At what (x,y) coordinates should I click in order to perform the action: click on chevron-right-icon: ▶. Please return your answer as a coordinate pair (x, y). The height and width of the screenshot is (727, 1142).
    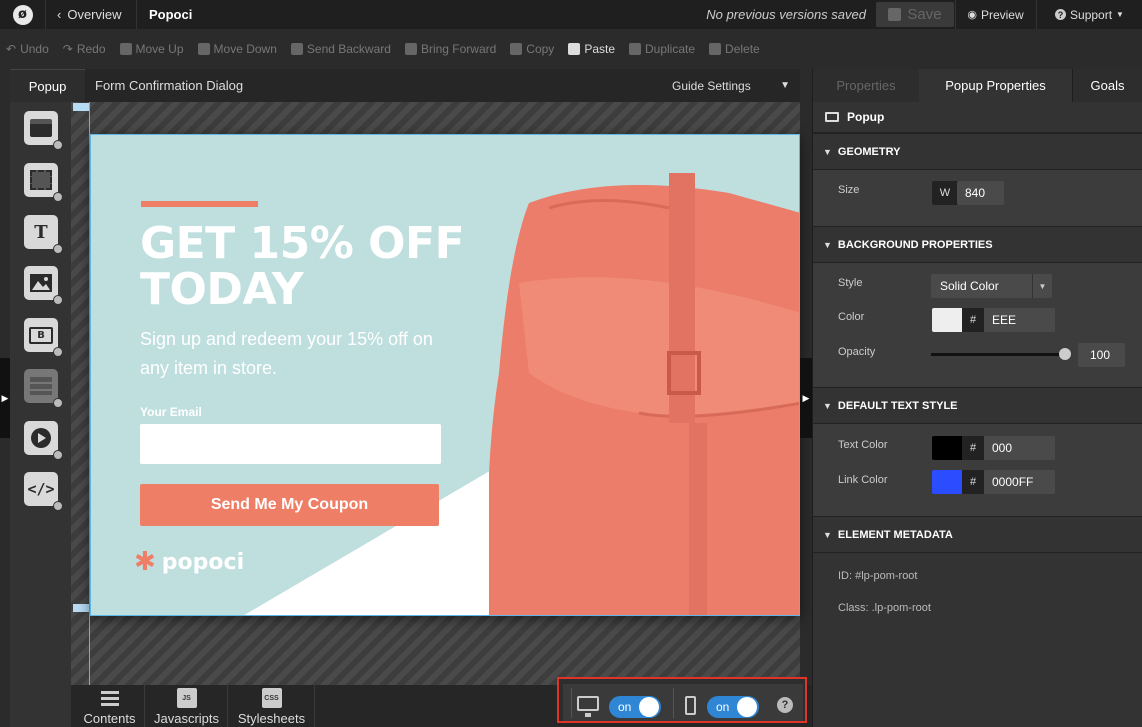
    Looking at the image, I should click on (5, 397).